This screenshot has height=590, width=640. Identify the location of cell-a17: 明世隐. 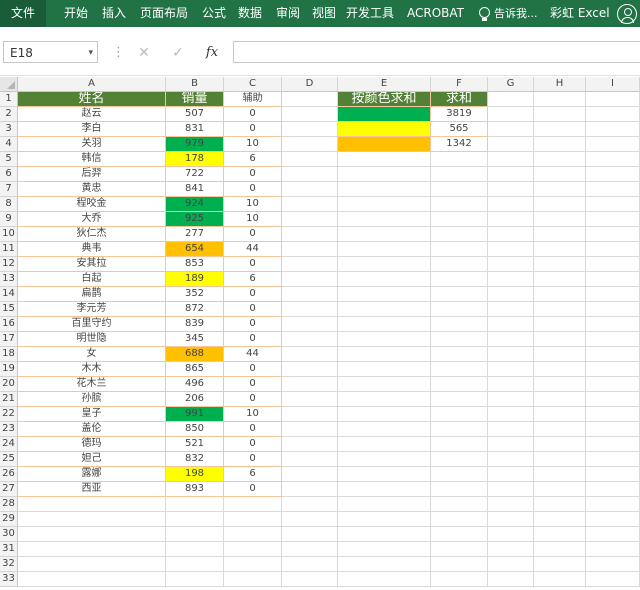
(92, 339).